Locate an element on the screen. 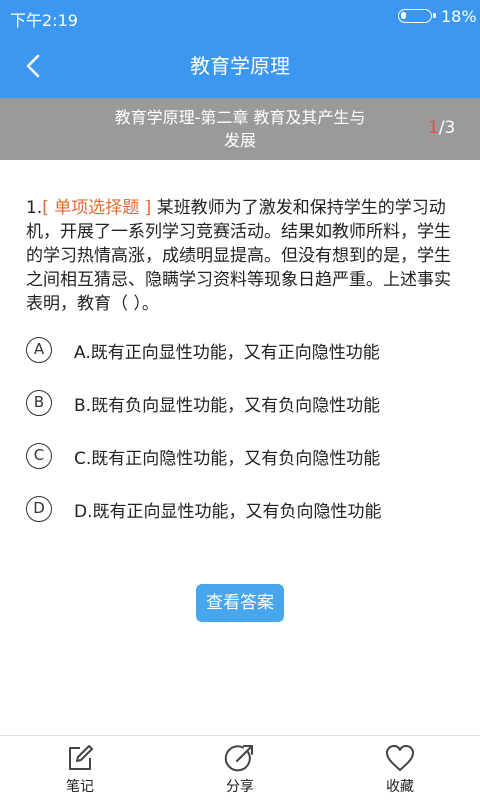 This screenshot has width=480, height=801. title-bar: 教育学原理 is located at coordinates (240, 66).